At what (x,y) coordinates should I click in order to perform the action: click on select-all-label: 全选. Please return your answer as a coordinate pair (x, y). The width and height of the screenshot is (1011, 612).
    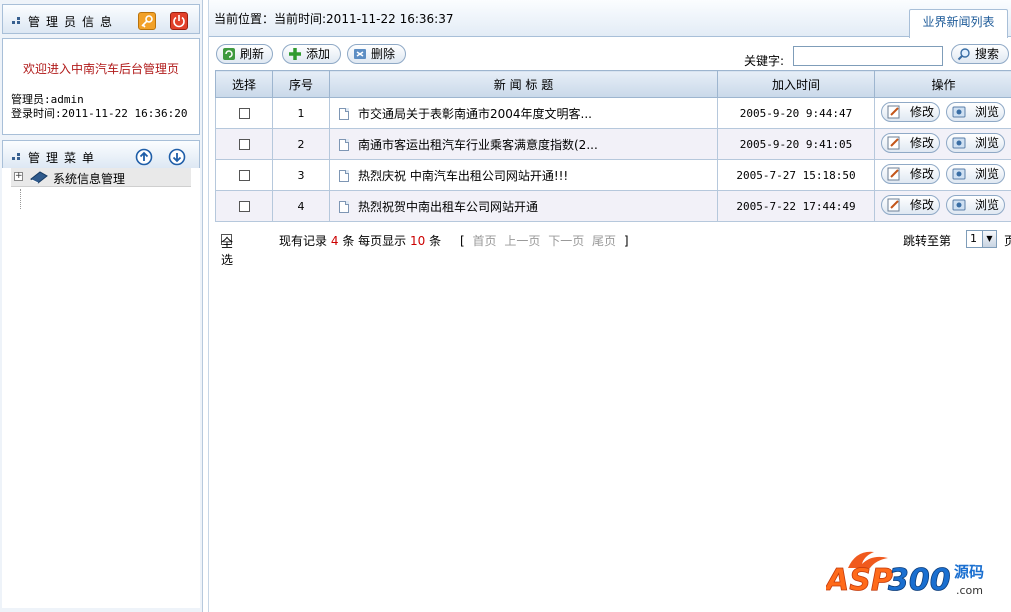
    Looking at the image, I should click on (227, 251).